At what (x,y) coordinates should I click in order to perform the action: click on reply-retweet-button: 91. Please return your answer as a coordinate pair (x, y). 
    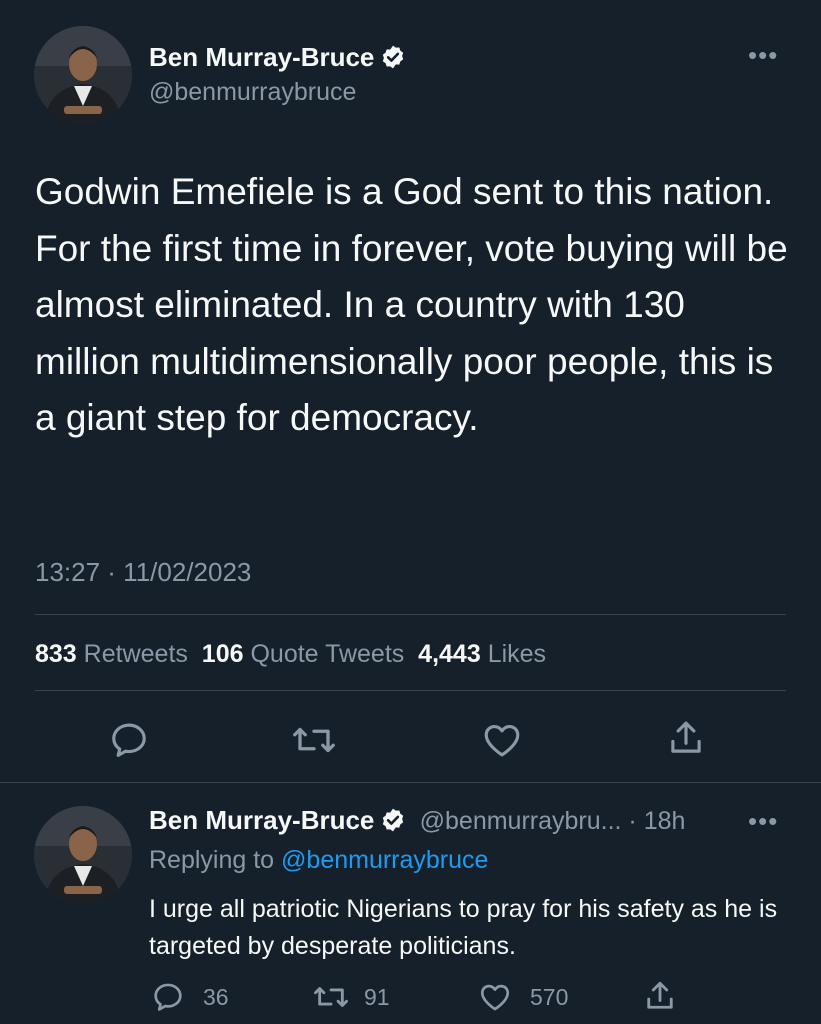
    Looking at the image, I should click on (351, 997).